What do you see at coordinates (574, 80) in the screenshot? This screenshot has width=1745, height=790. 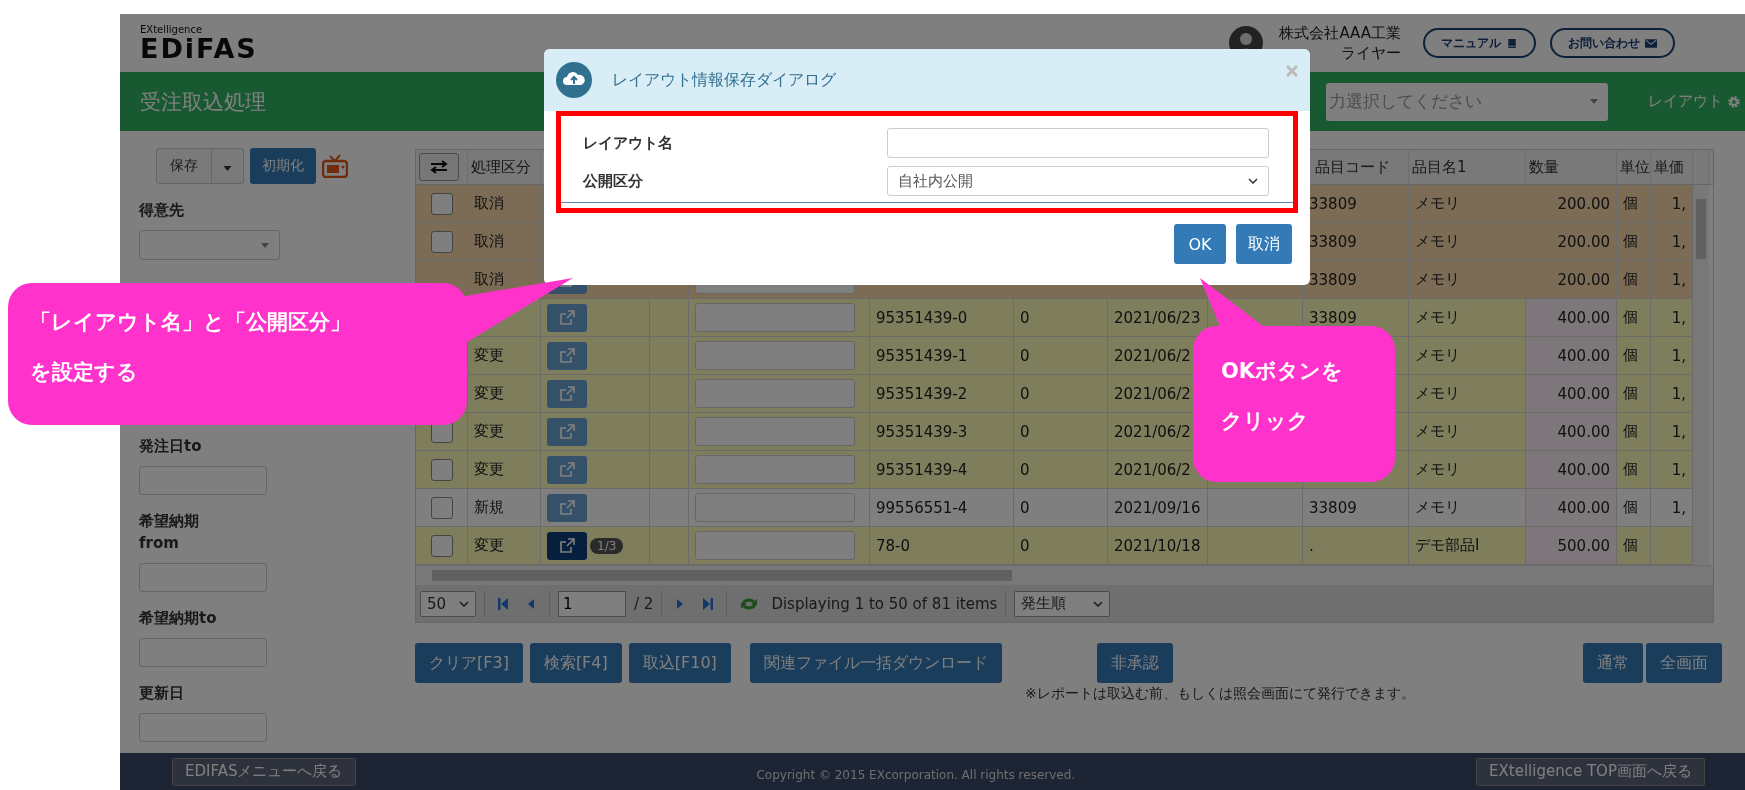 I see `cloud-upload-icon` at bounding box center [574, 80].